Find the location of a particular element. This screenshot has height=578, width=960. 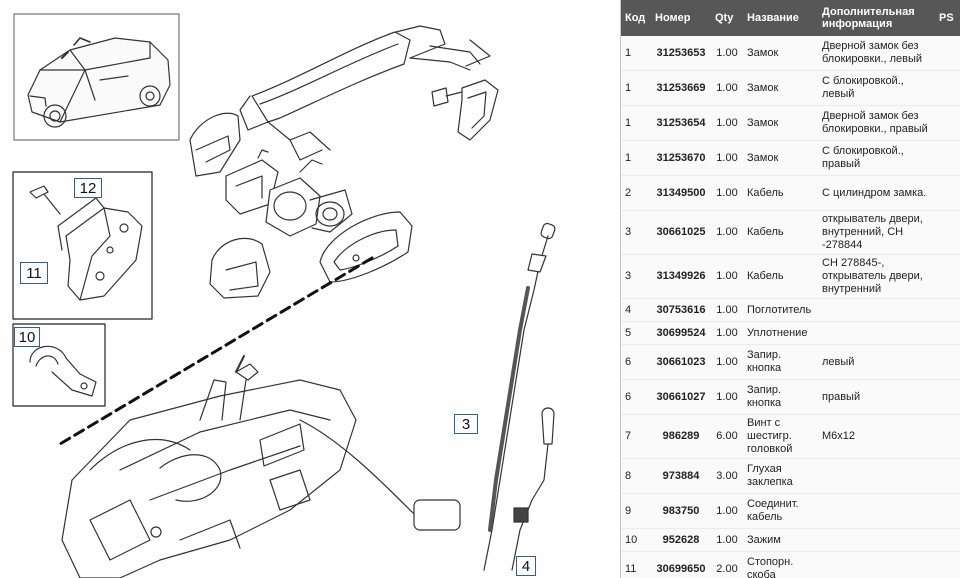

table-row: 8 973884 3.00 Глухая заклепка is located at coordinates (790, 476).